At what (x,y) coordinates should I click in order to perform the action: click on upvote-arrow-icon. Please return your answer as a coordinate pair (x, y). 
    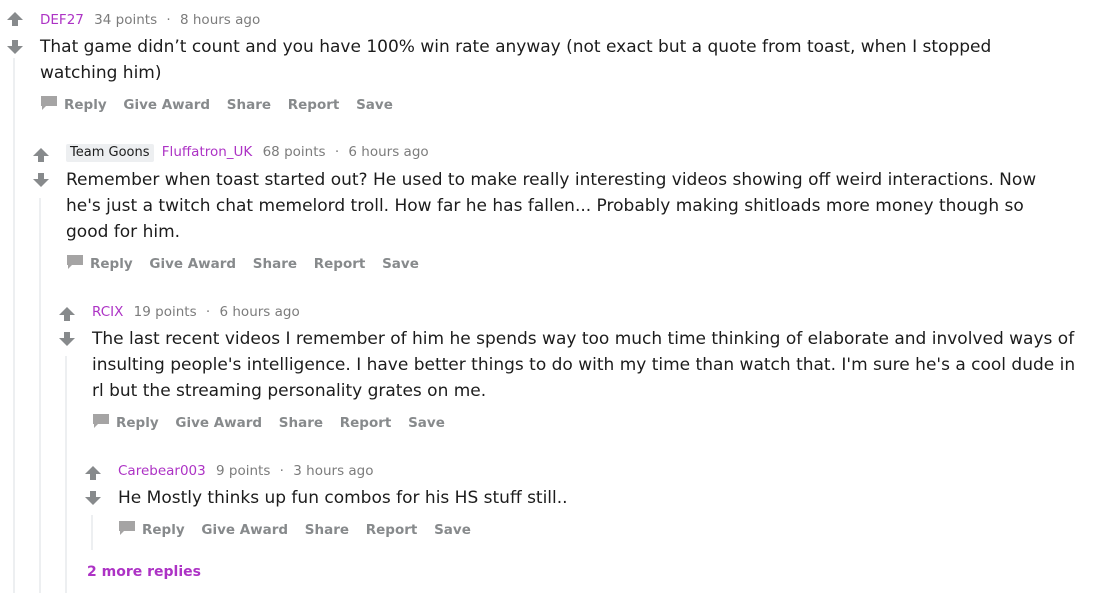
    Looking at the image, I should click on (93, 473).